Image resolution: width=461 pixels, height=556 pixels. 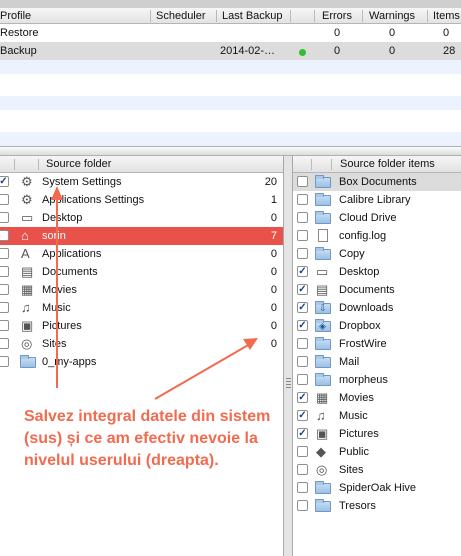 I want to click on arrow-right-head-icon, so click(x=250, y=344).